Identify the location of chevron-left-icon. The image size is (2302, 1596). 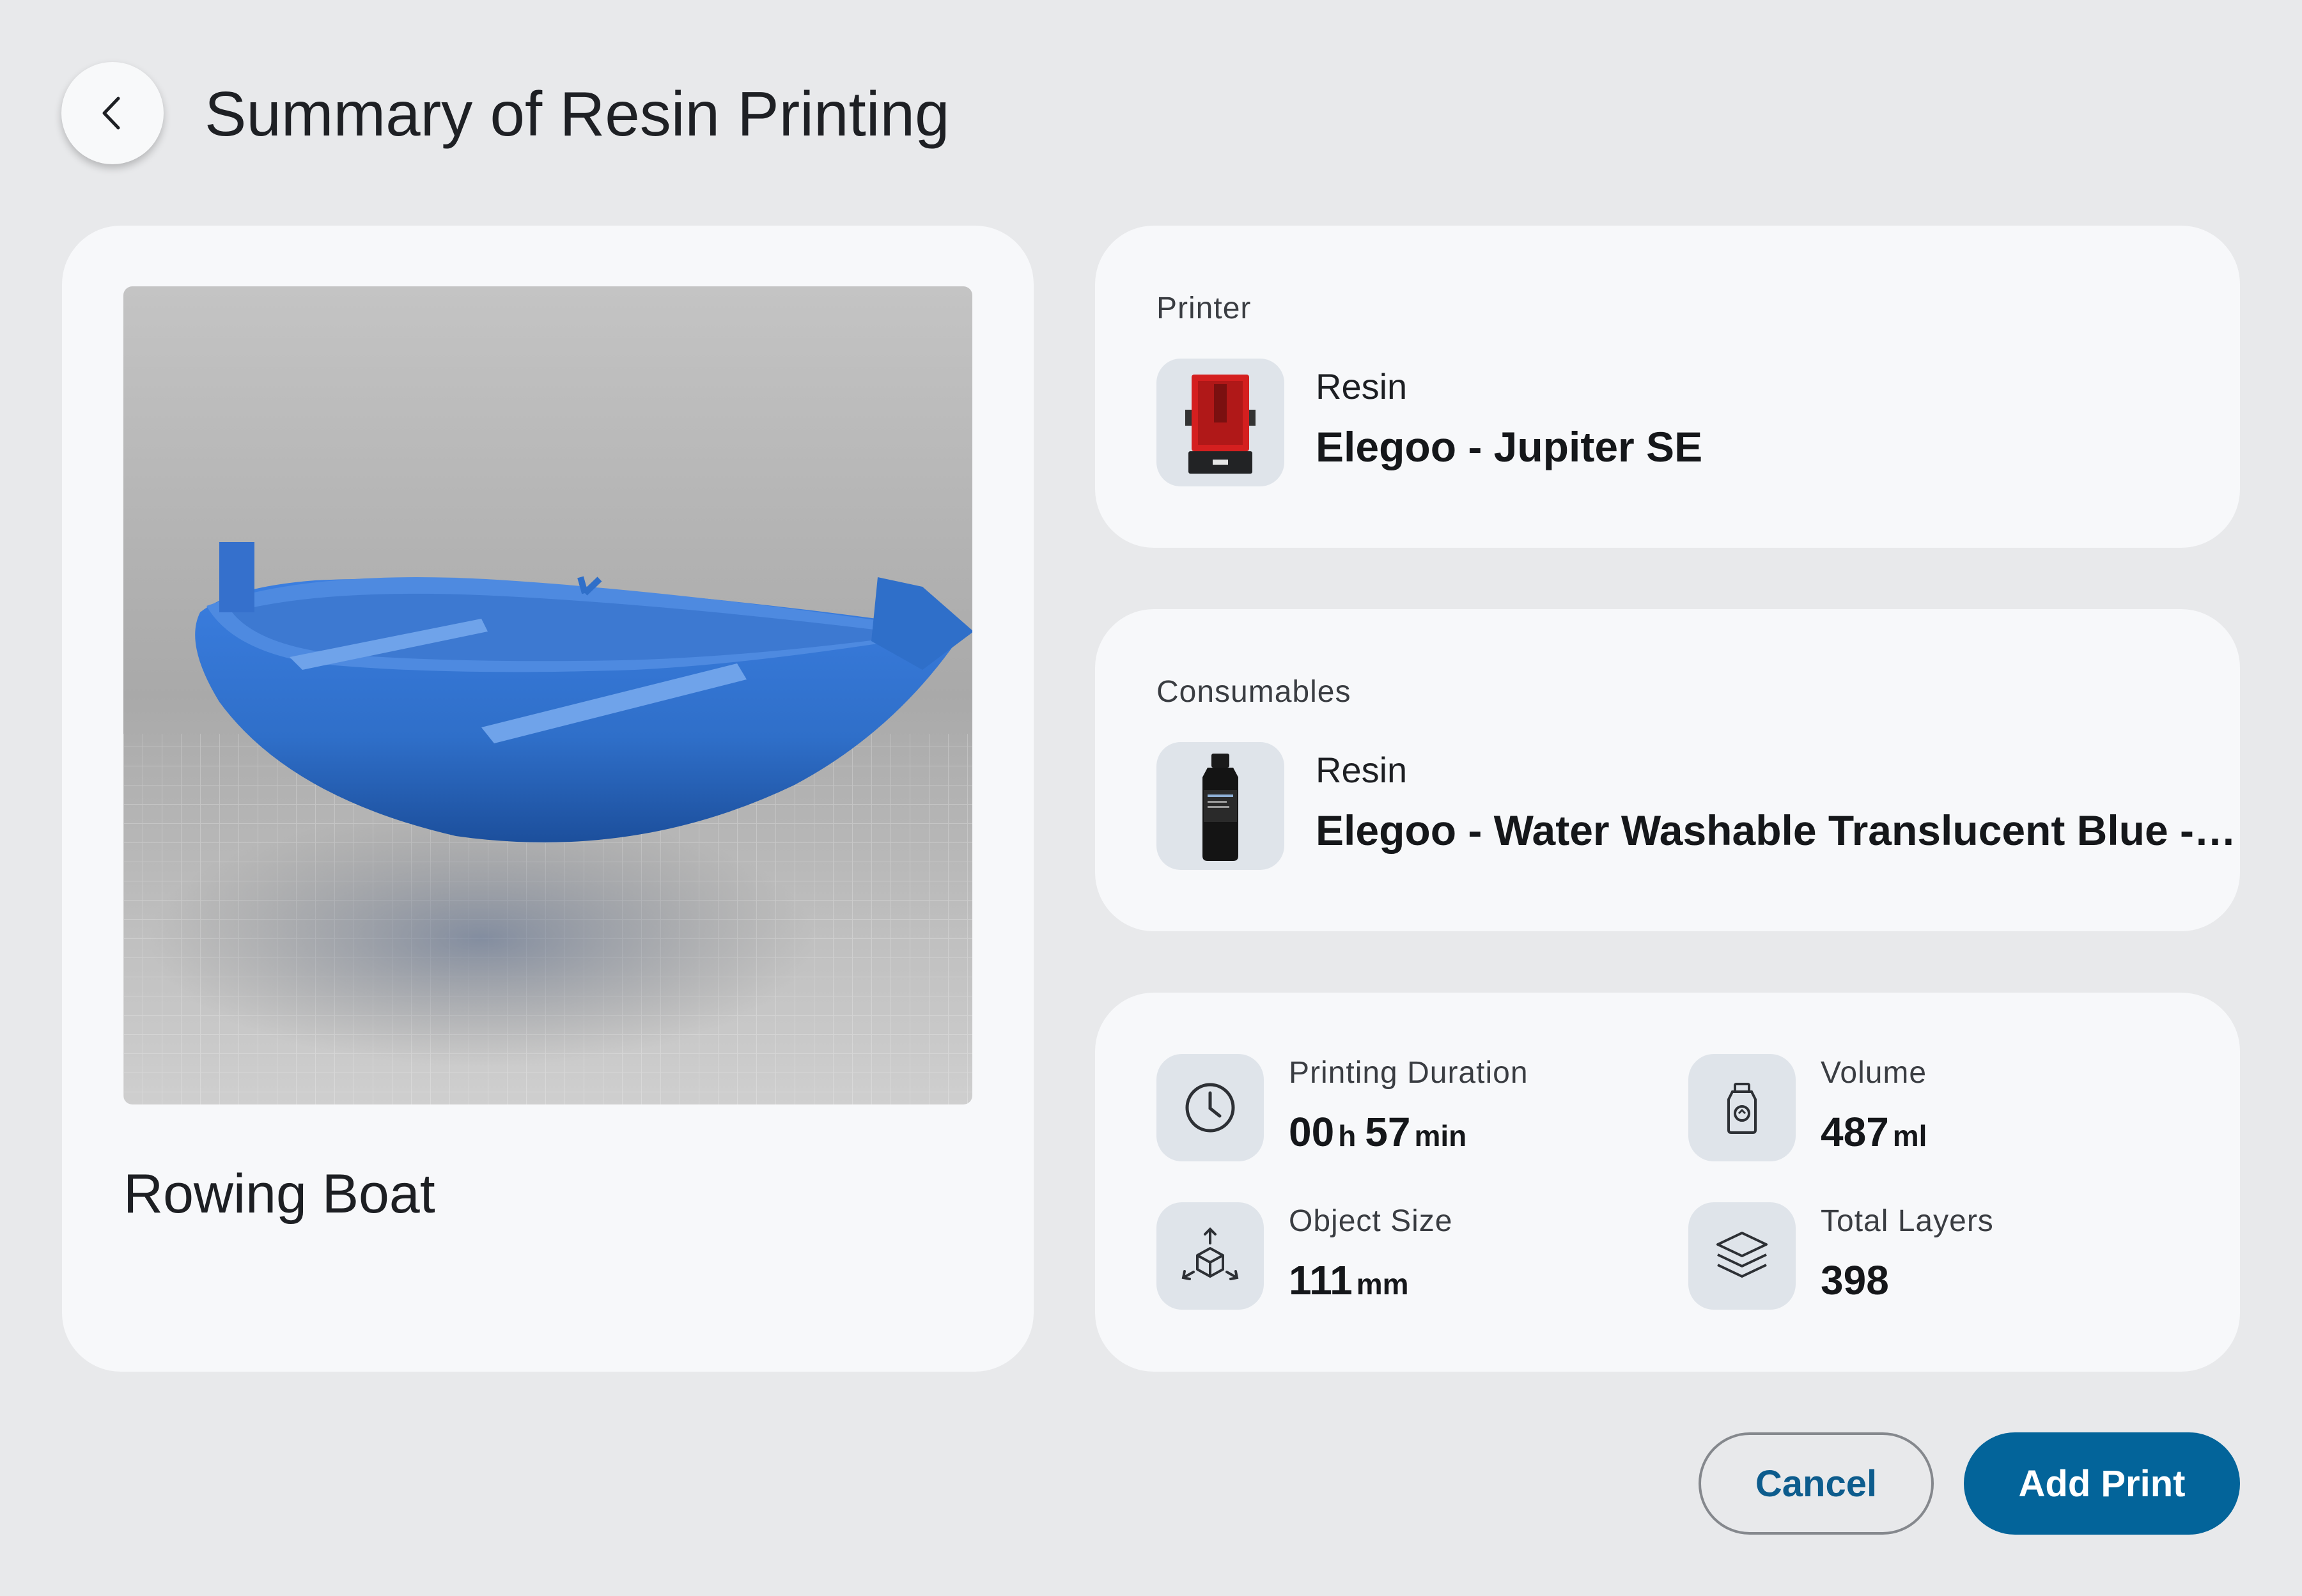
(111, 113).